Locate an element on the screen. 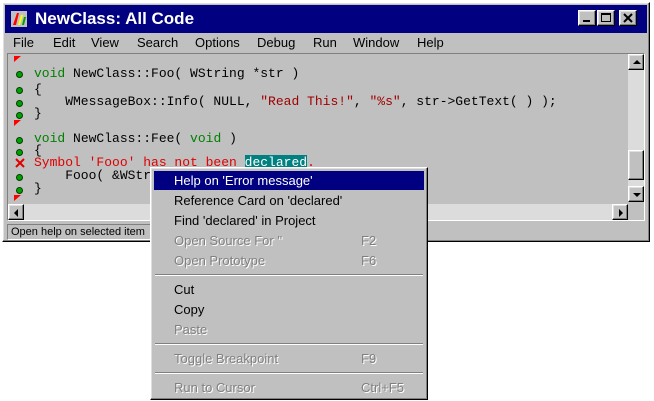  scroll-right-button is located at coordinates (620, 212).